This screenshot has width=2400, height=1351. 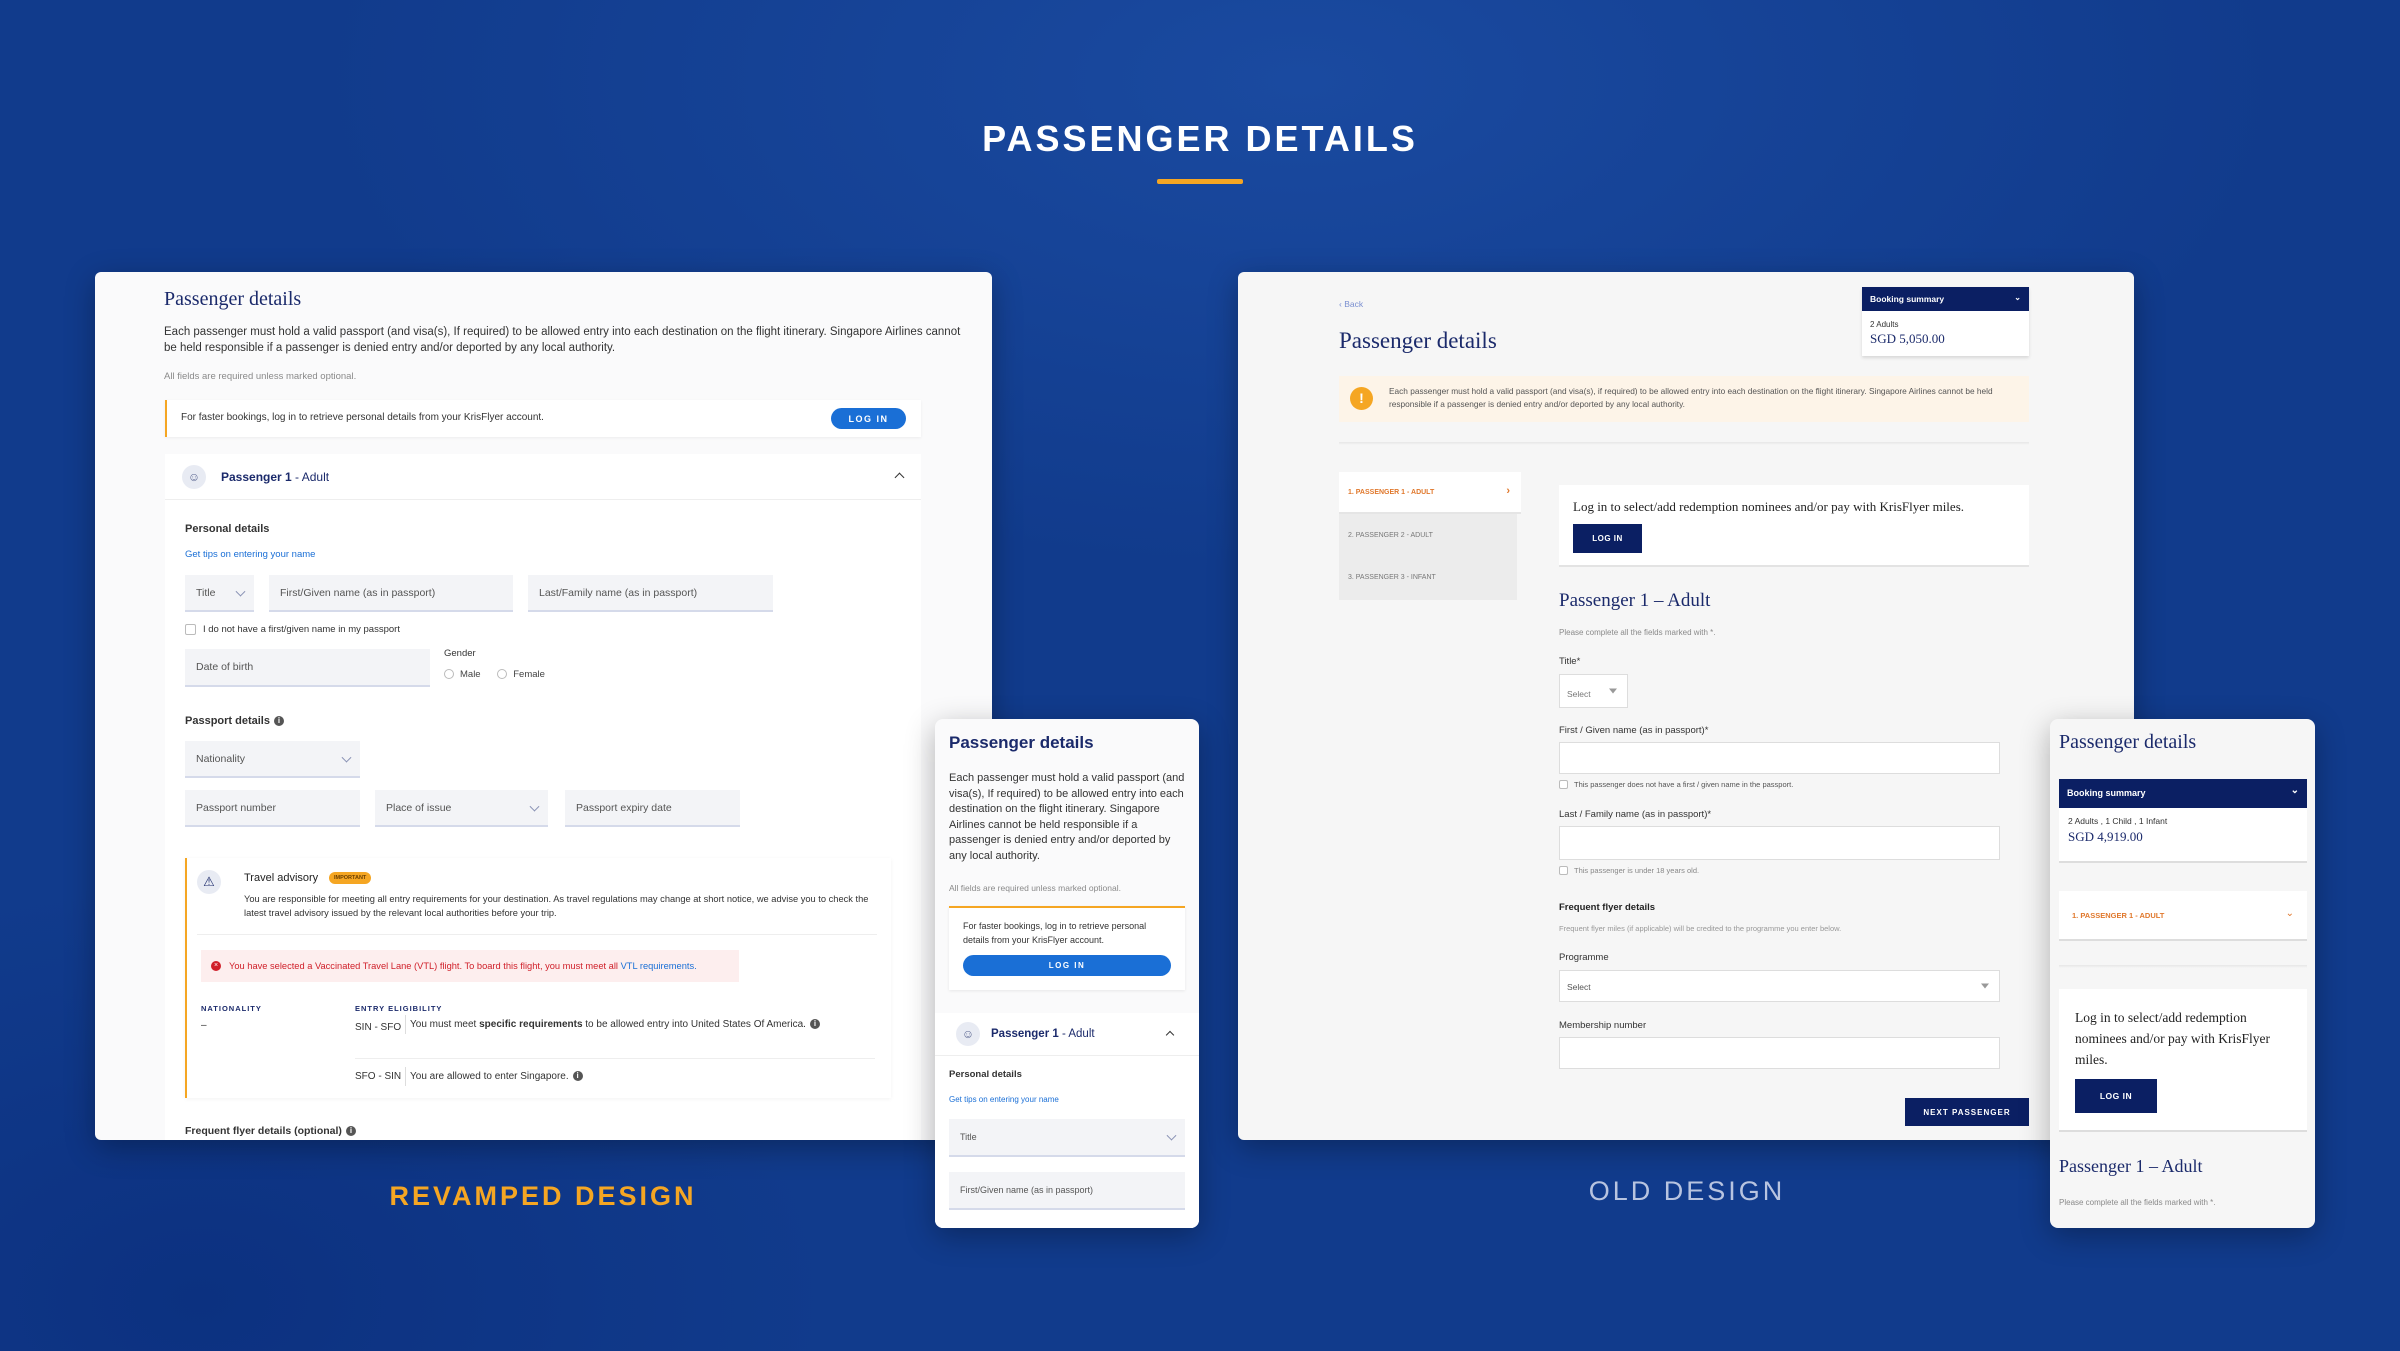 What do you see at coordinates (1392, 577) in the screenshot?
I see `sidebar-item-passenger-3: 3. PASSENGER 3 - INFANT` at bounding box center [1392, 577].